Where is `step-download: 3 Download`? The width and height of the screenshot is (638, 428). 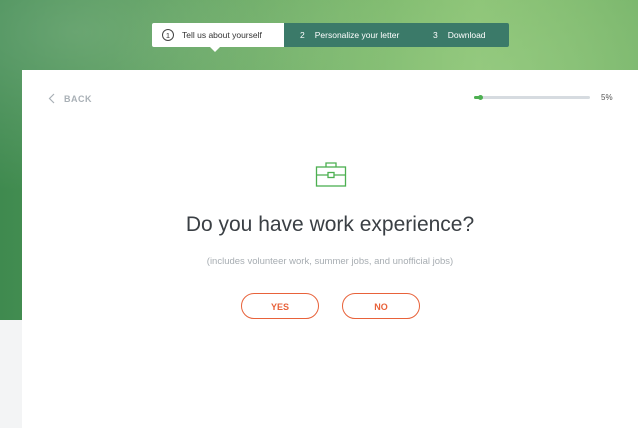
step-download: 3 Download is located at coordinates (463, 35).